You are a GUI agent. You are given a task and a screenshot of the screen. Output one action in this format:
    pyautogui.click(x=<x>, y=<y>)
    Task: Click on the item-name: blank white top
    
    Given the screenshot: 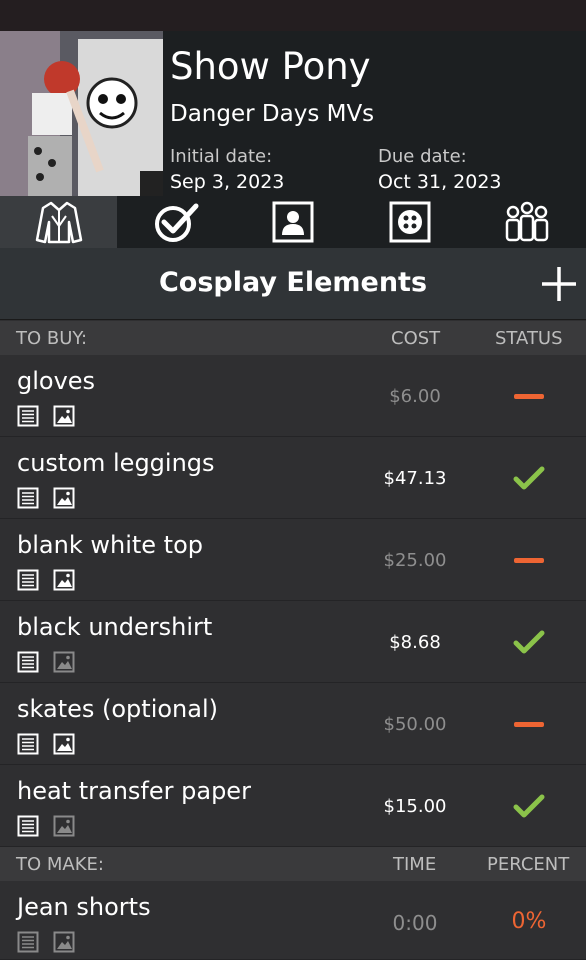 What is the action you would take?
    pyautogui.click(x=110, y=545)
    